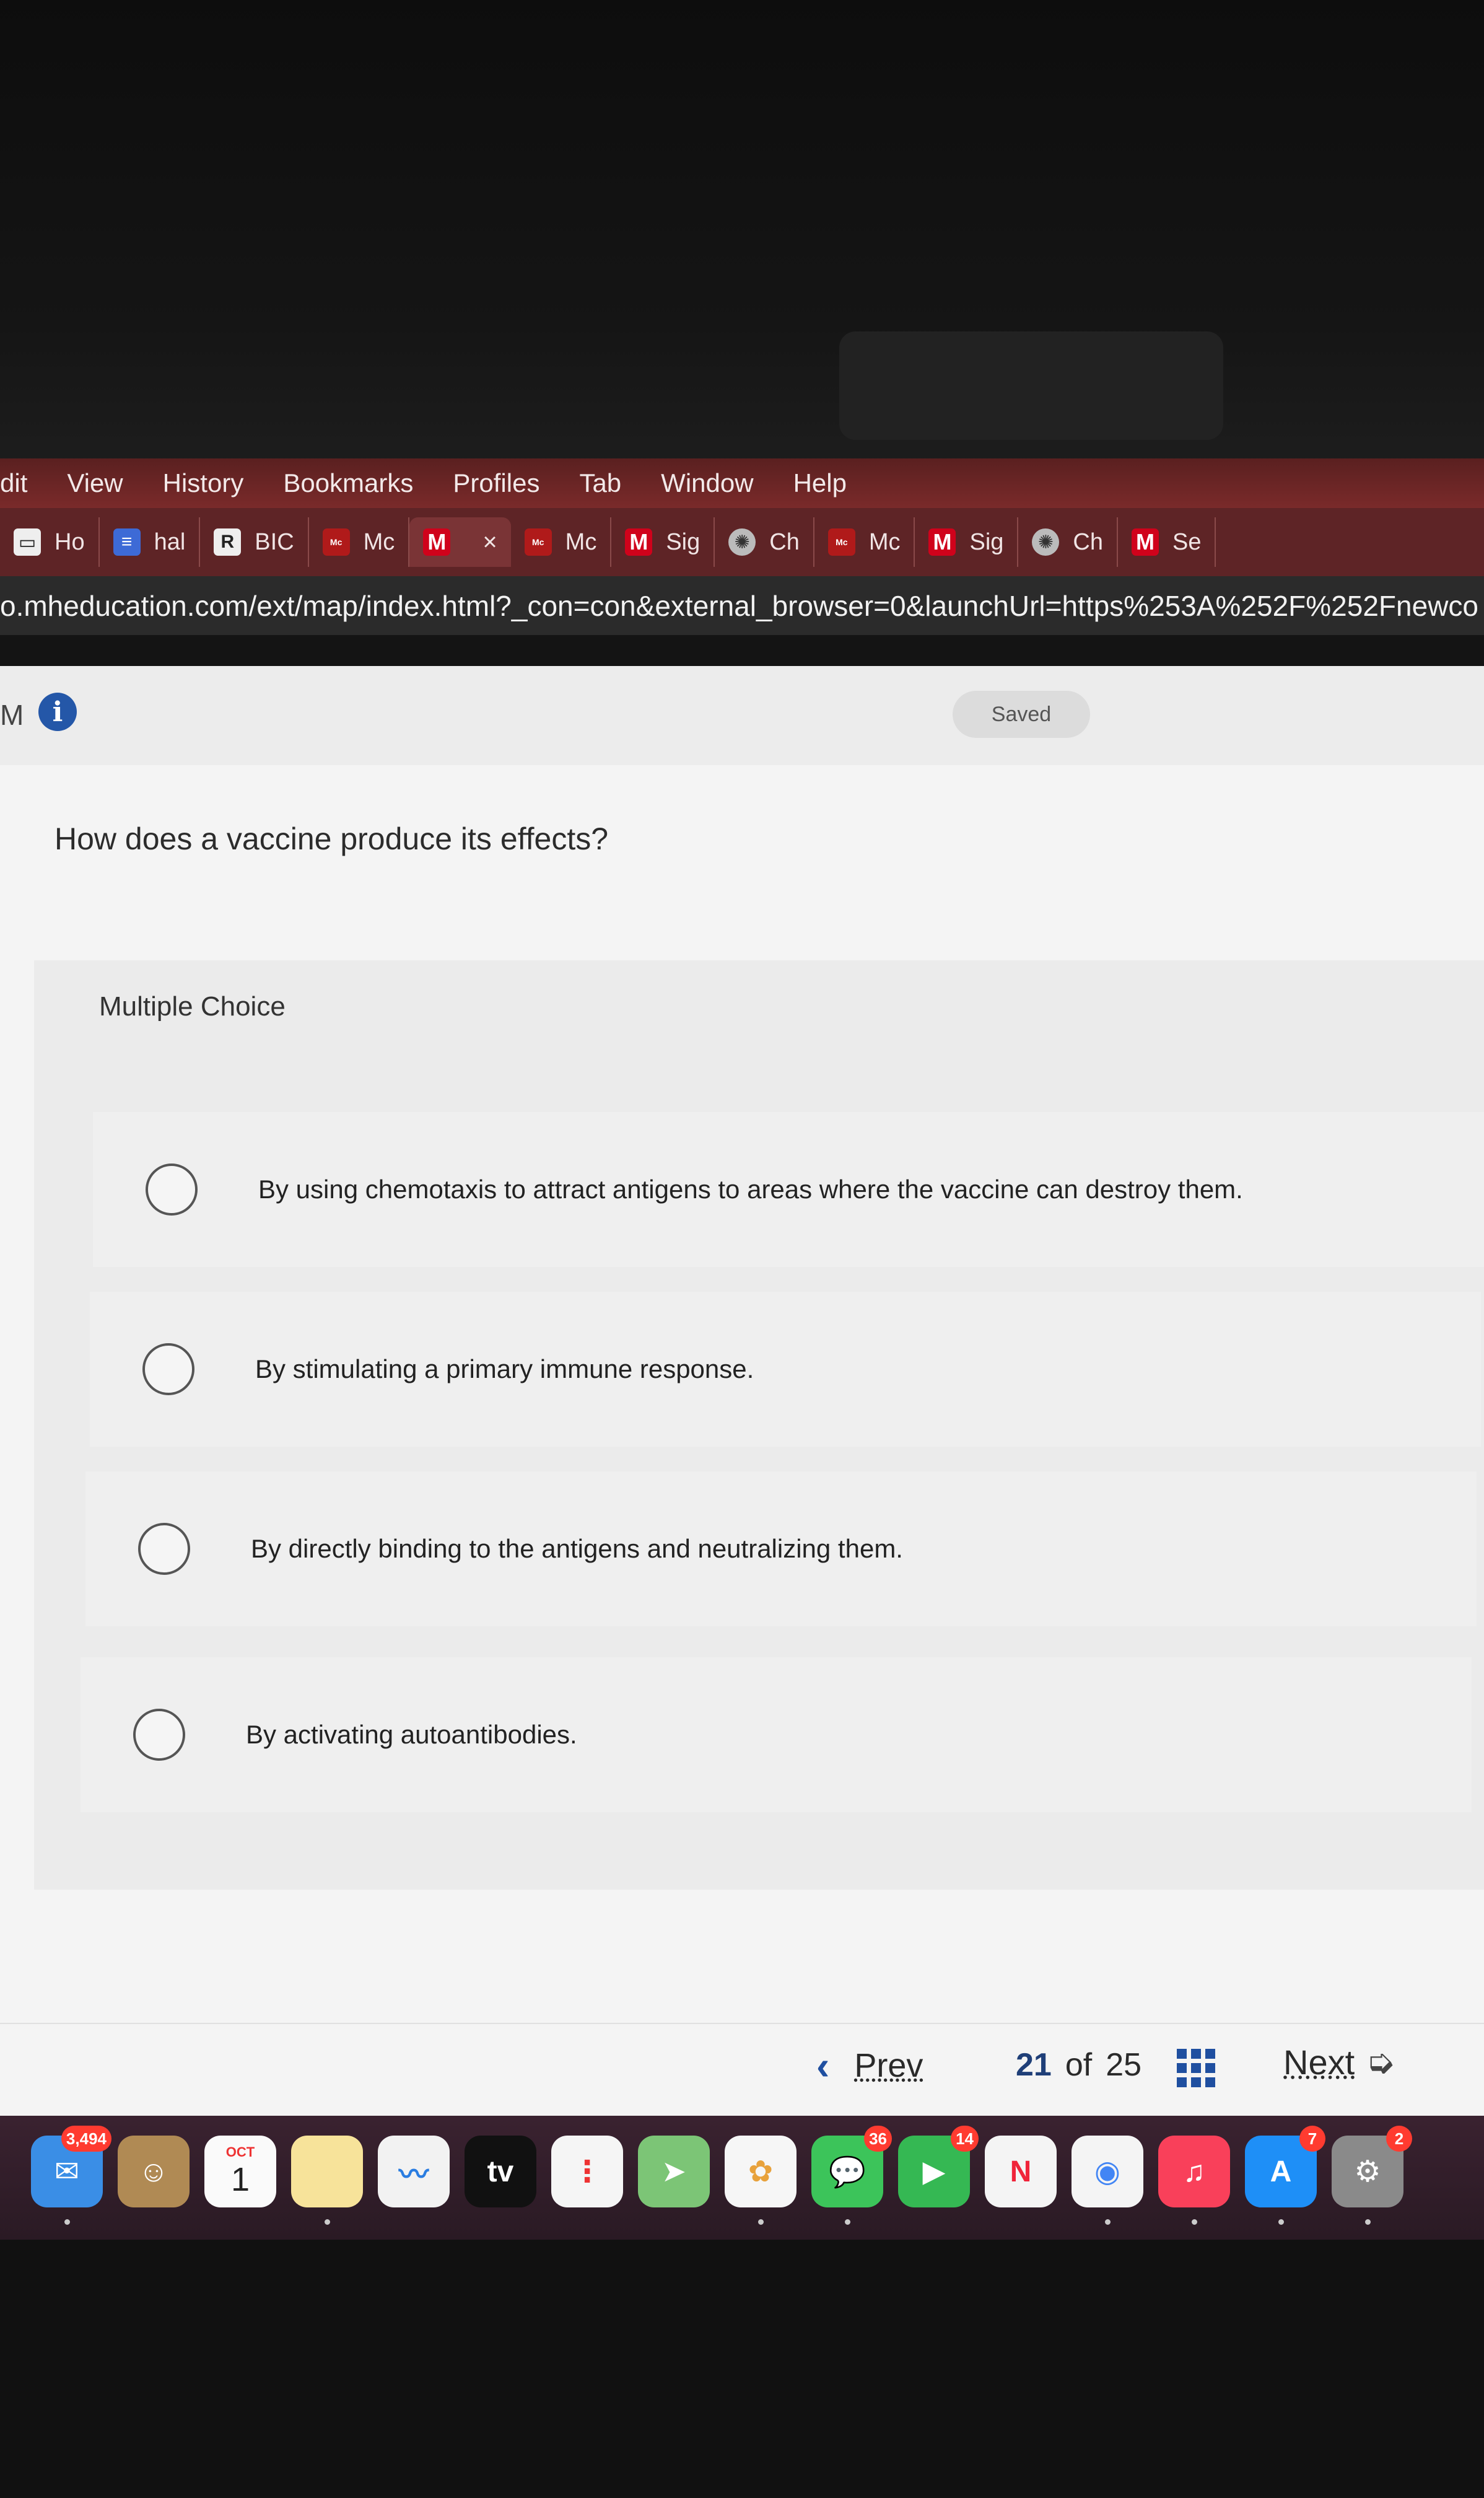 The height and width of the screenshot is (2498, 1484). Describe the element at coordinates (663, 542) in the screenshot. I see `tab-sig-1: M Sig` at that location.